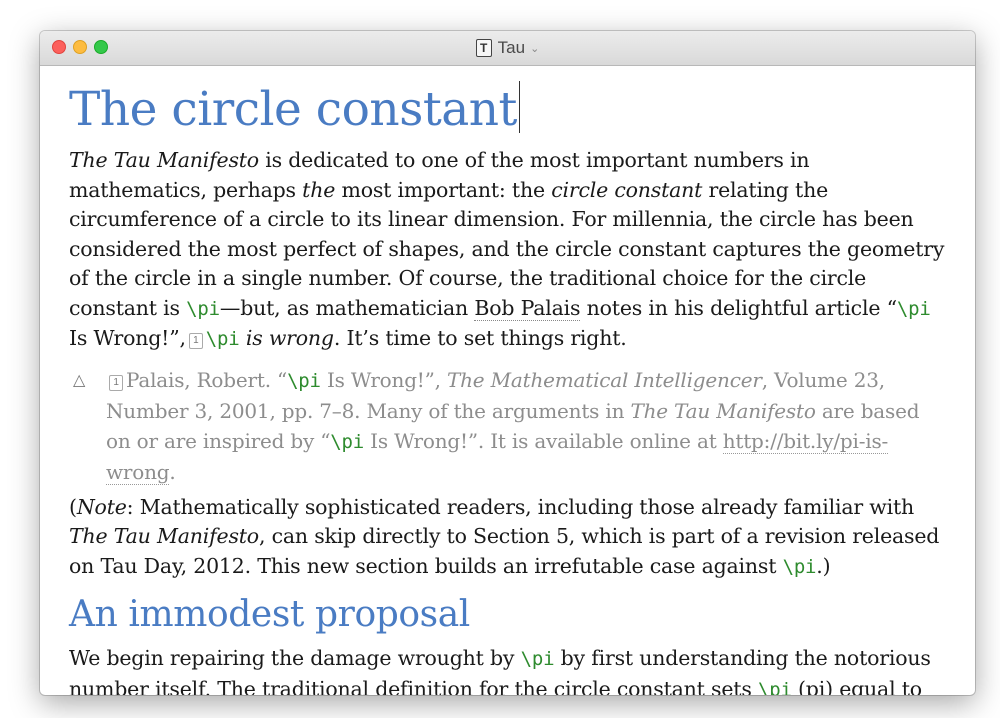 This screenshot has width=1000, height=718. I want to click on text-run: We begin repairing the damage wrought by, so click(295, 658).